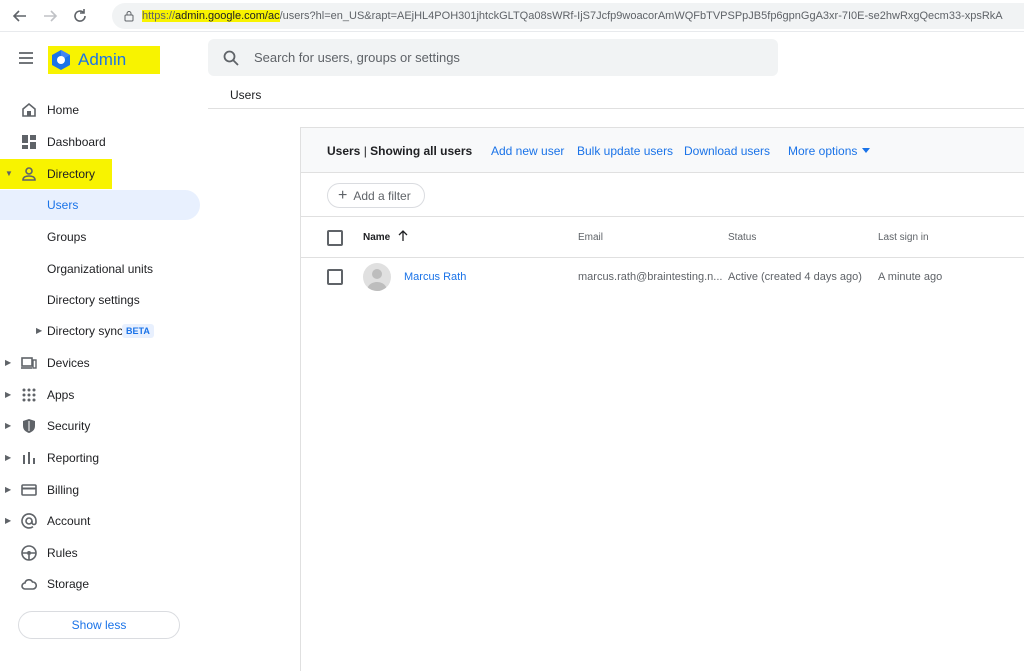 Image resolution: width=1024 pixels, height=671 pixels. What do you see at coordinates (80, 16) in the screenshot?
I see `reload-icon` at bounding box center [80, 16].